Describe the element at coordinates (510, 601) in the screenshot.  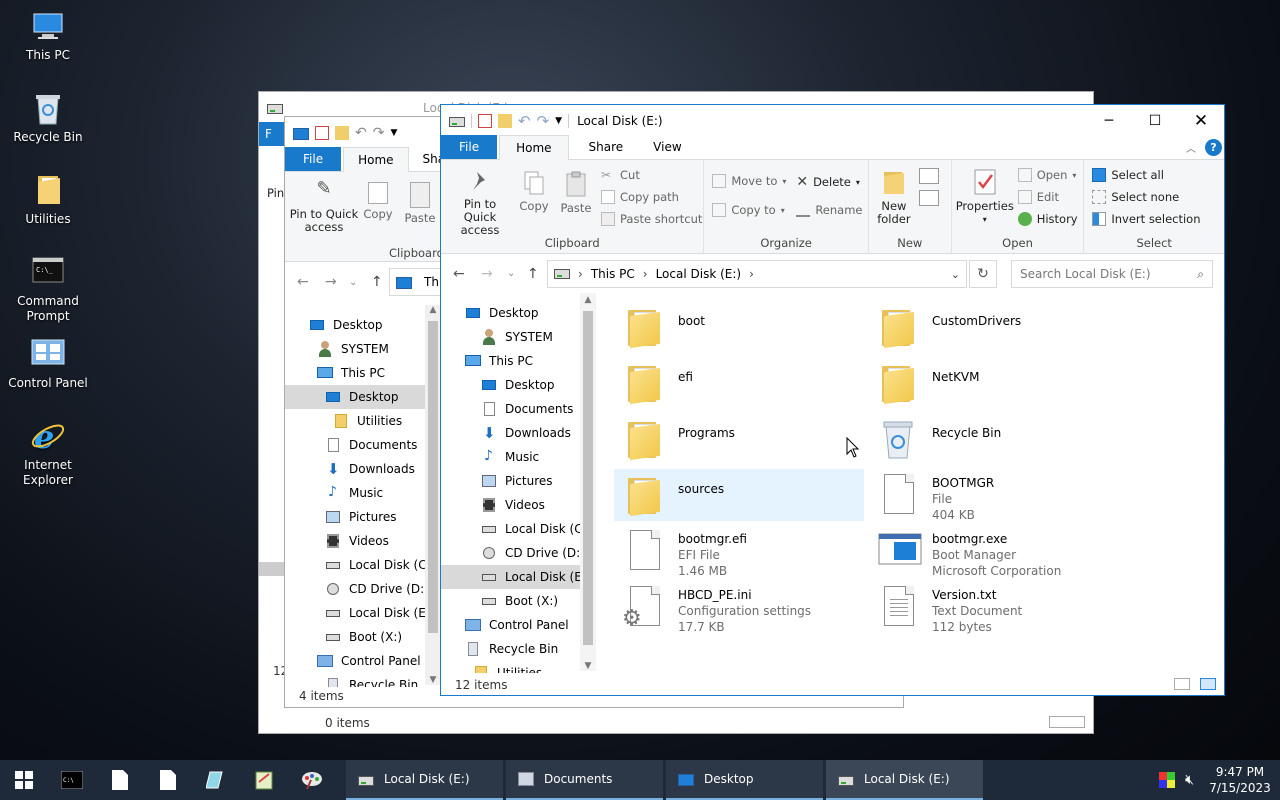
I see `nav-item-boot-x: Boot (X:)` at that location.